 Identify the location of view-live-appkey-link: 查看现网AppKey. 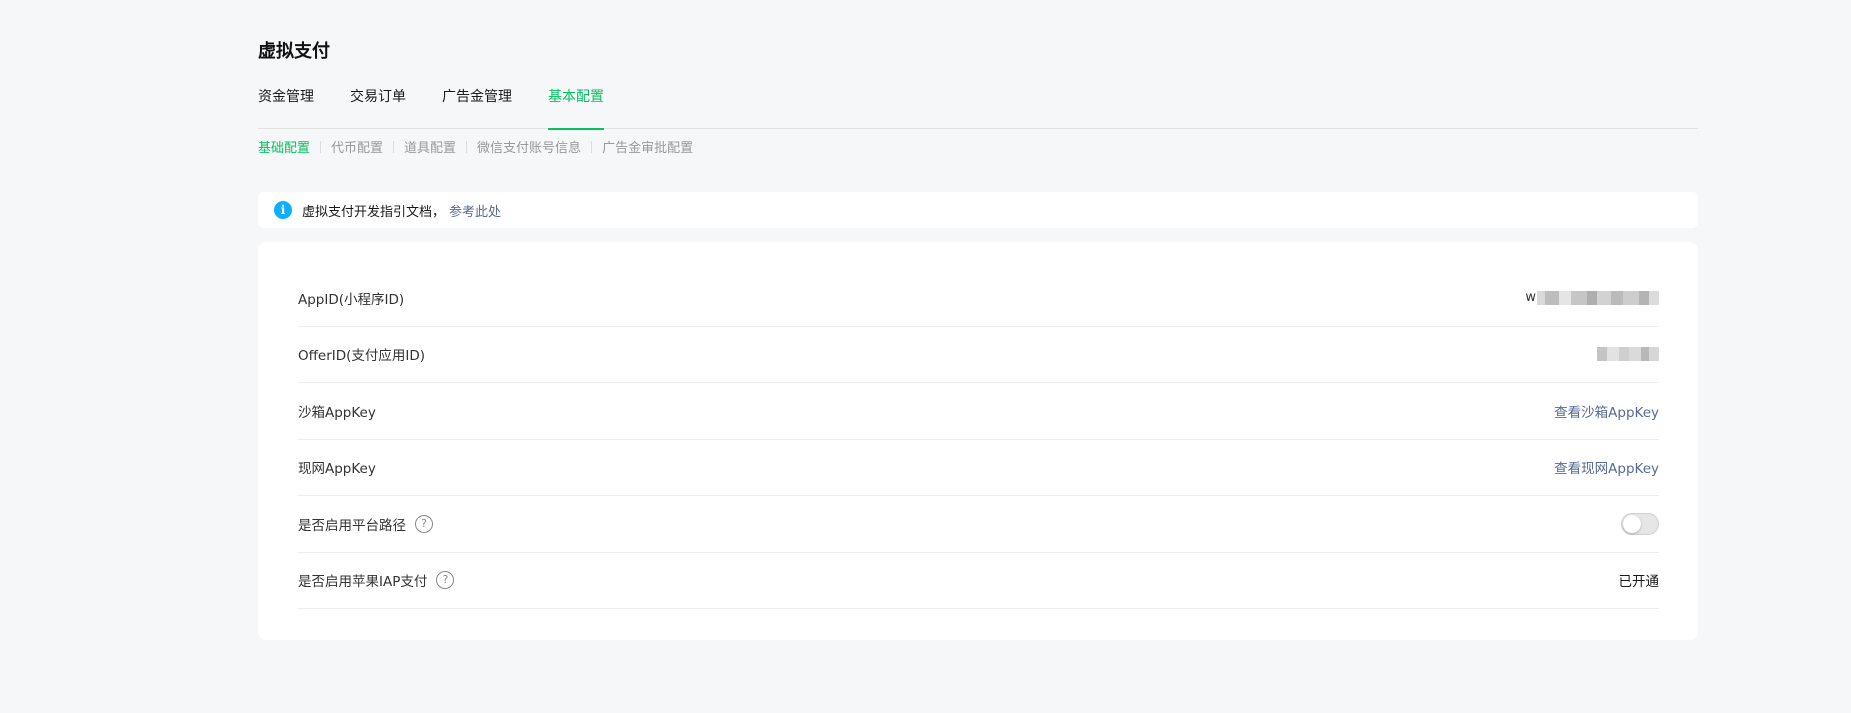
(1606, 467).